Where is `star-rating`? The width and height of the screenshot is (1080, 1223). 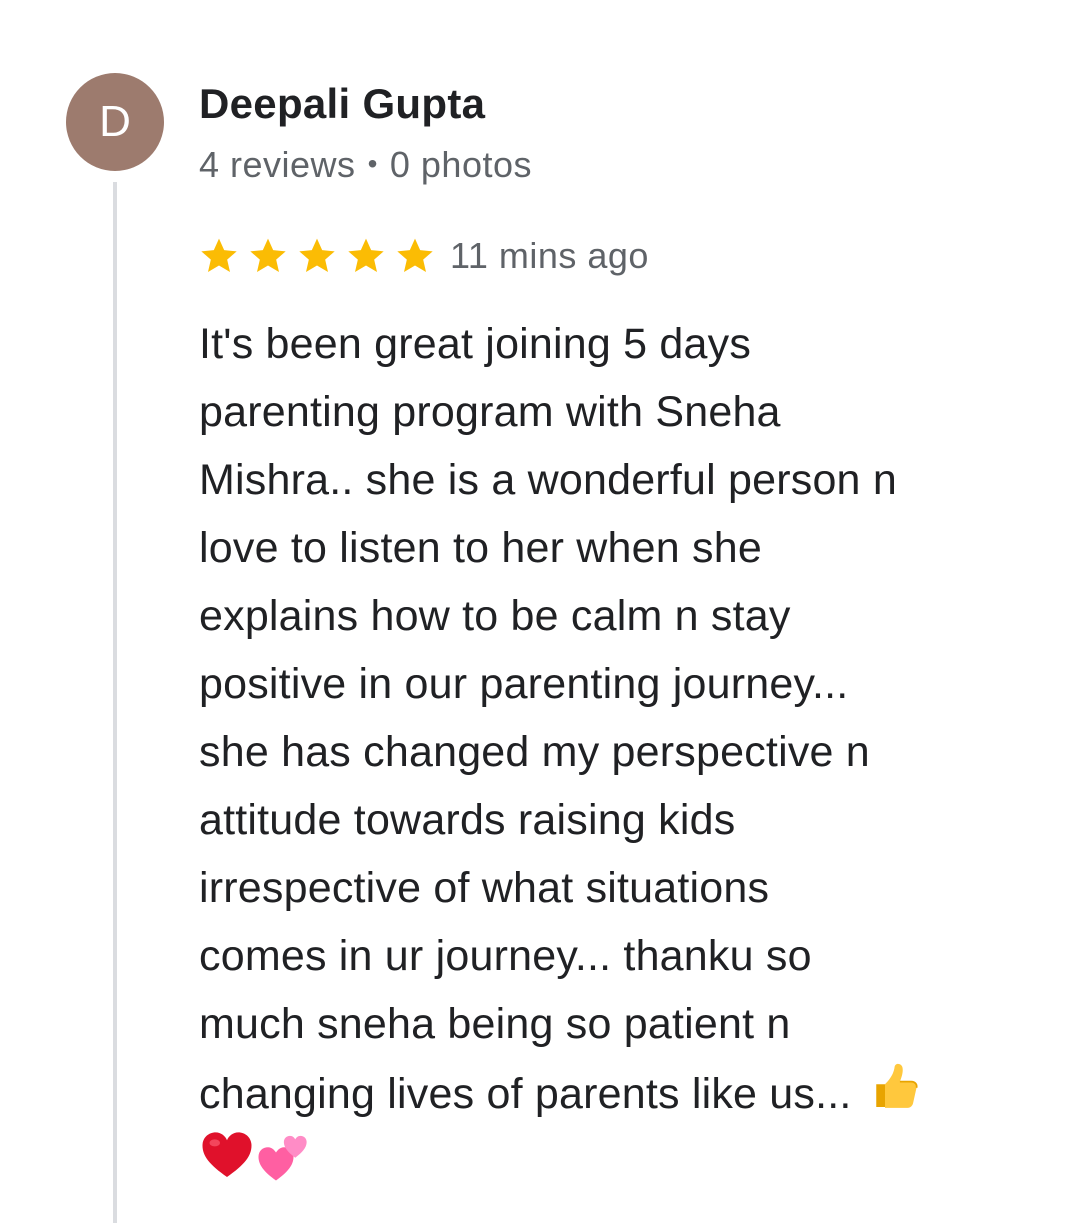
star-rating is located at coordinates (321, 256).